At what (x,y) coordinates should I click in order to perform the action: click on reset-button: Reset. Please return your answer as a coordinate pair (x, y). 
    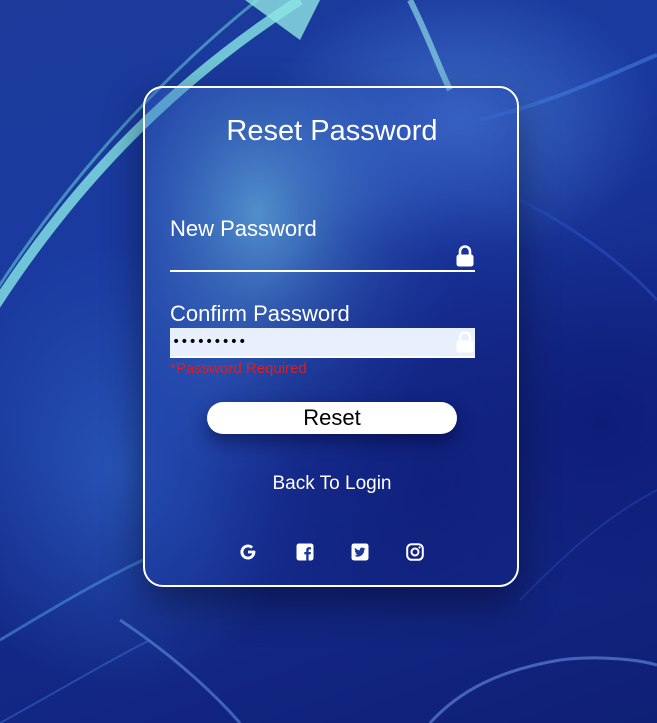
    Looking at the image, I should click on (332, 418).